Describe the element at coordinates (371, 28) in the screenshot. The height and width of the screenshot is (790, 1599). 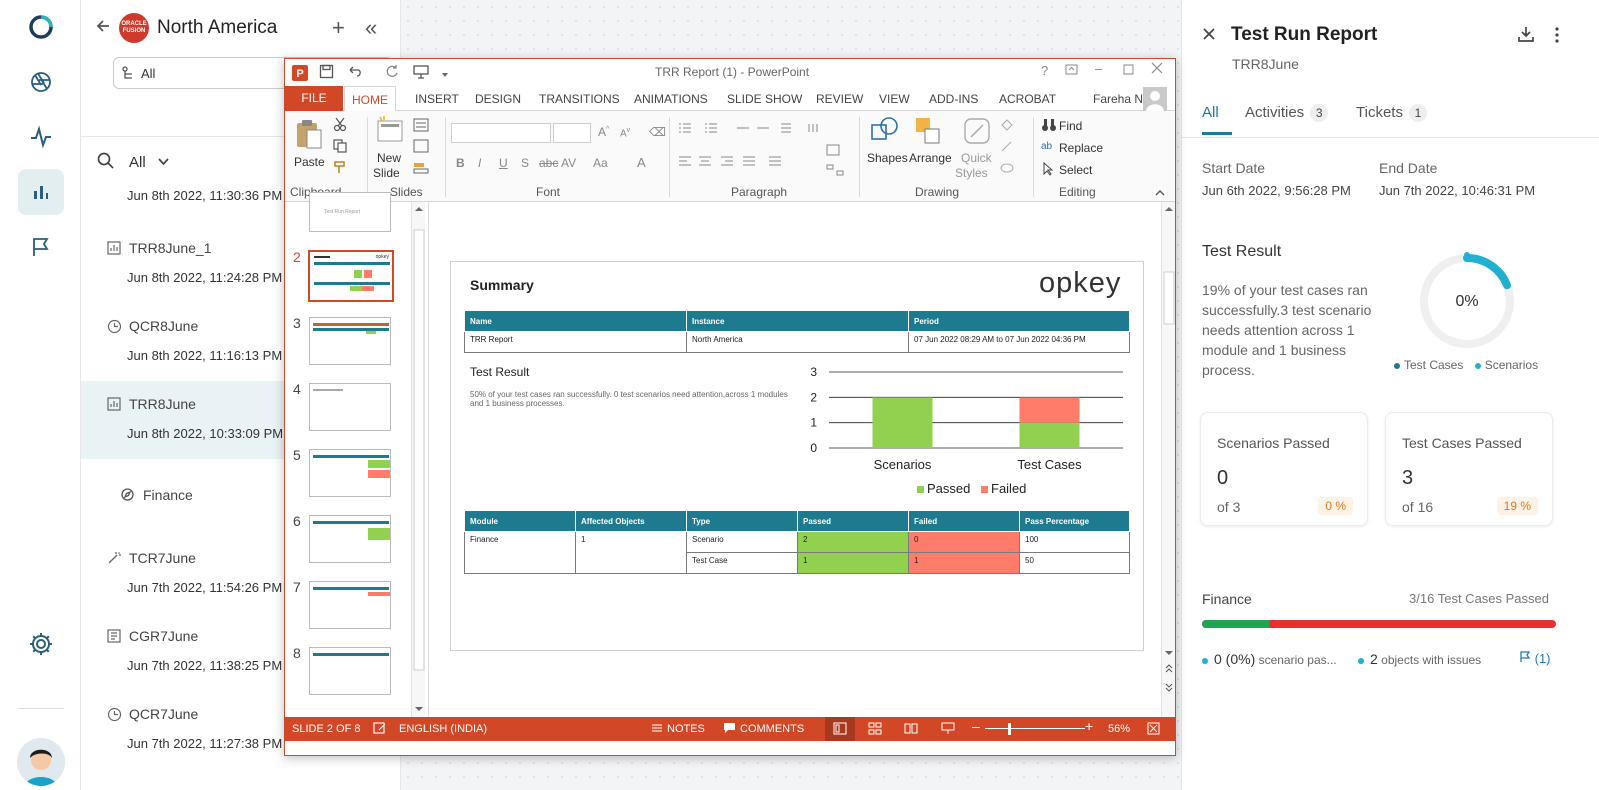
I see `collapse-panel-button: «` at that location.